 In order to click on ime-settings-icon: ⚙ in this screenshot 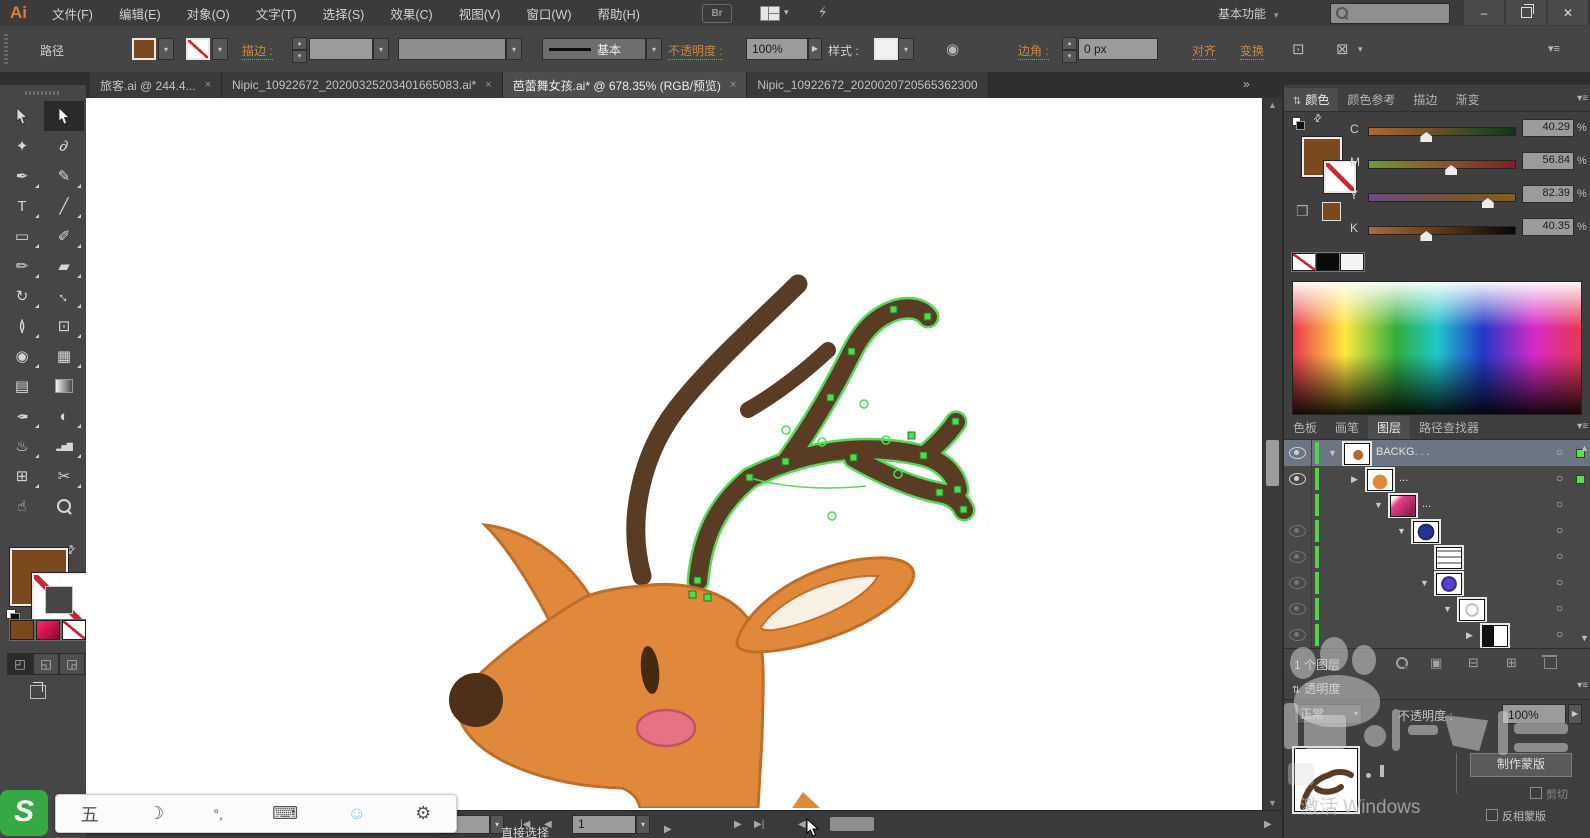, I will do `click(423, 813)`.